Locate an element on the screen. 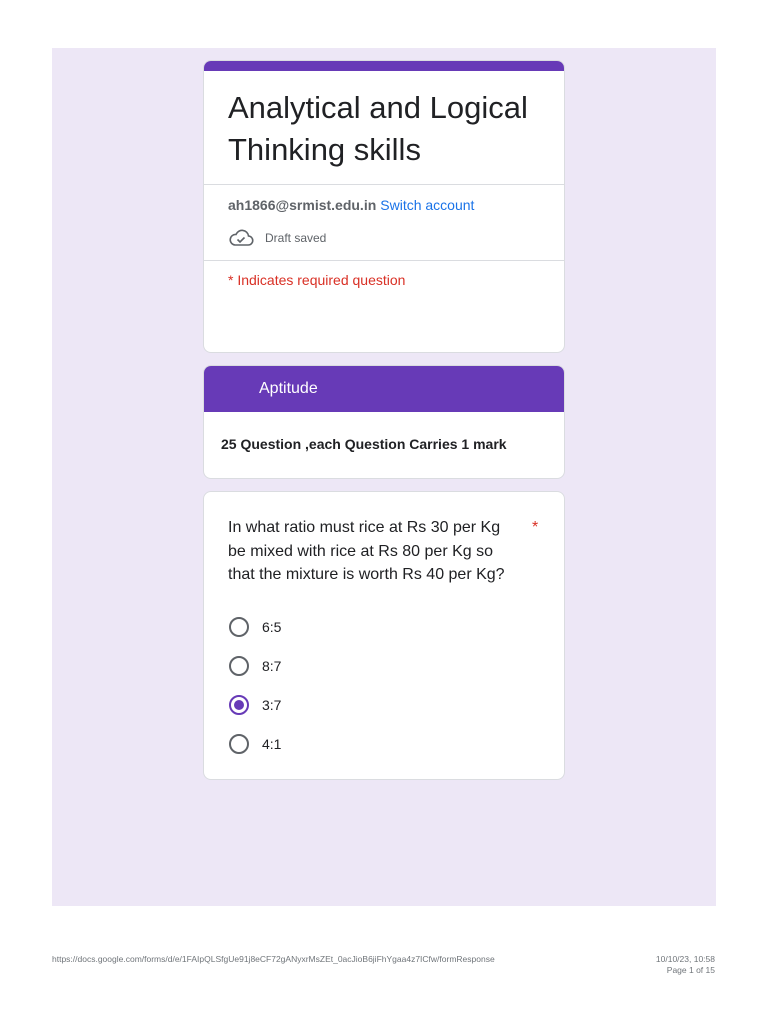 Image resolution: width=768 pixels, height=1024 pixels. answer-options: 6:5 8:7 3:7 4:1 is located at coordinates (384, 675).